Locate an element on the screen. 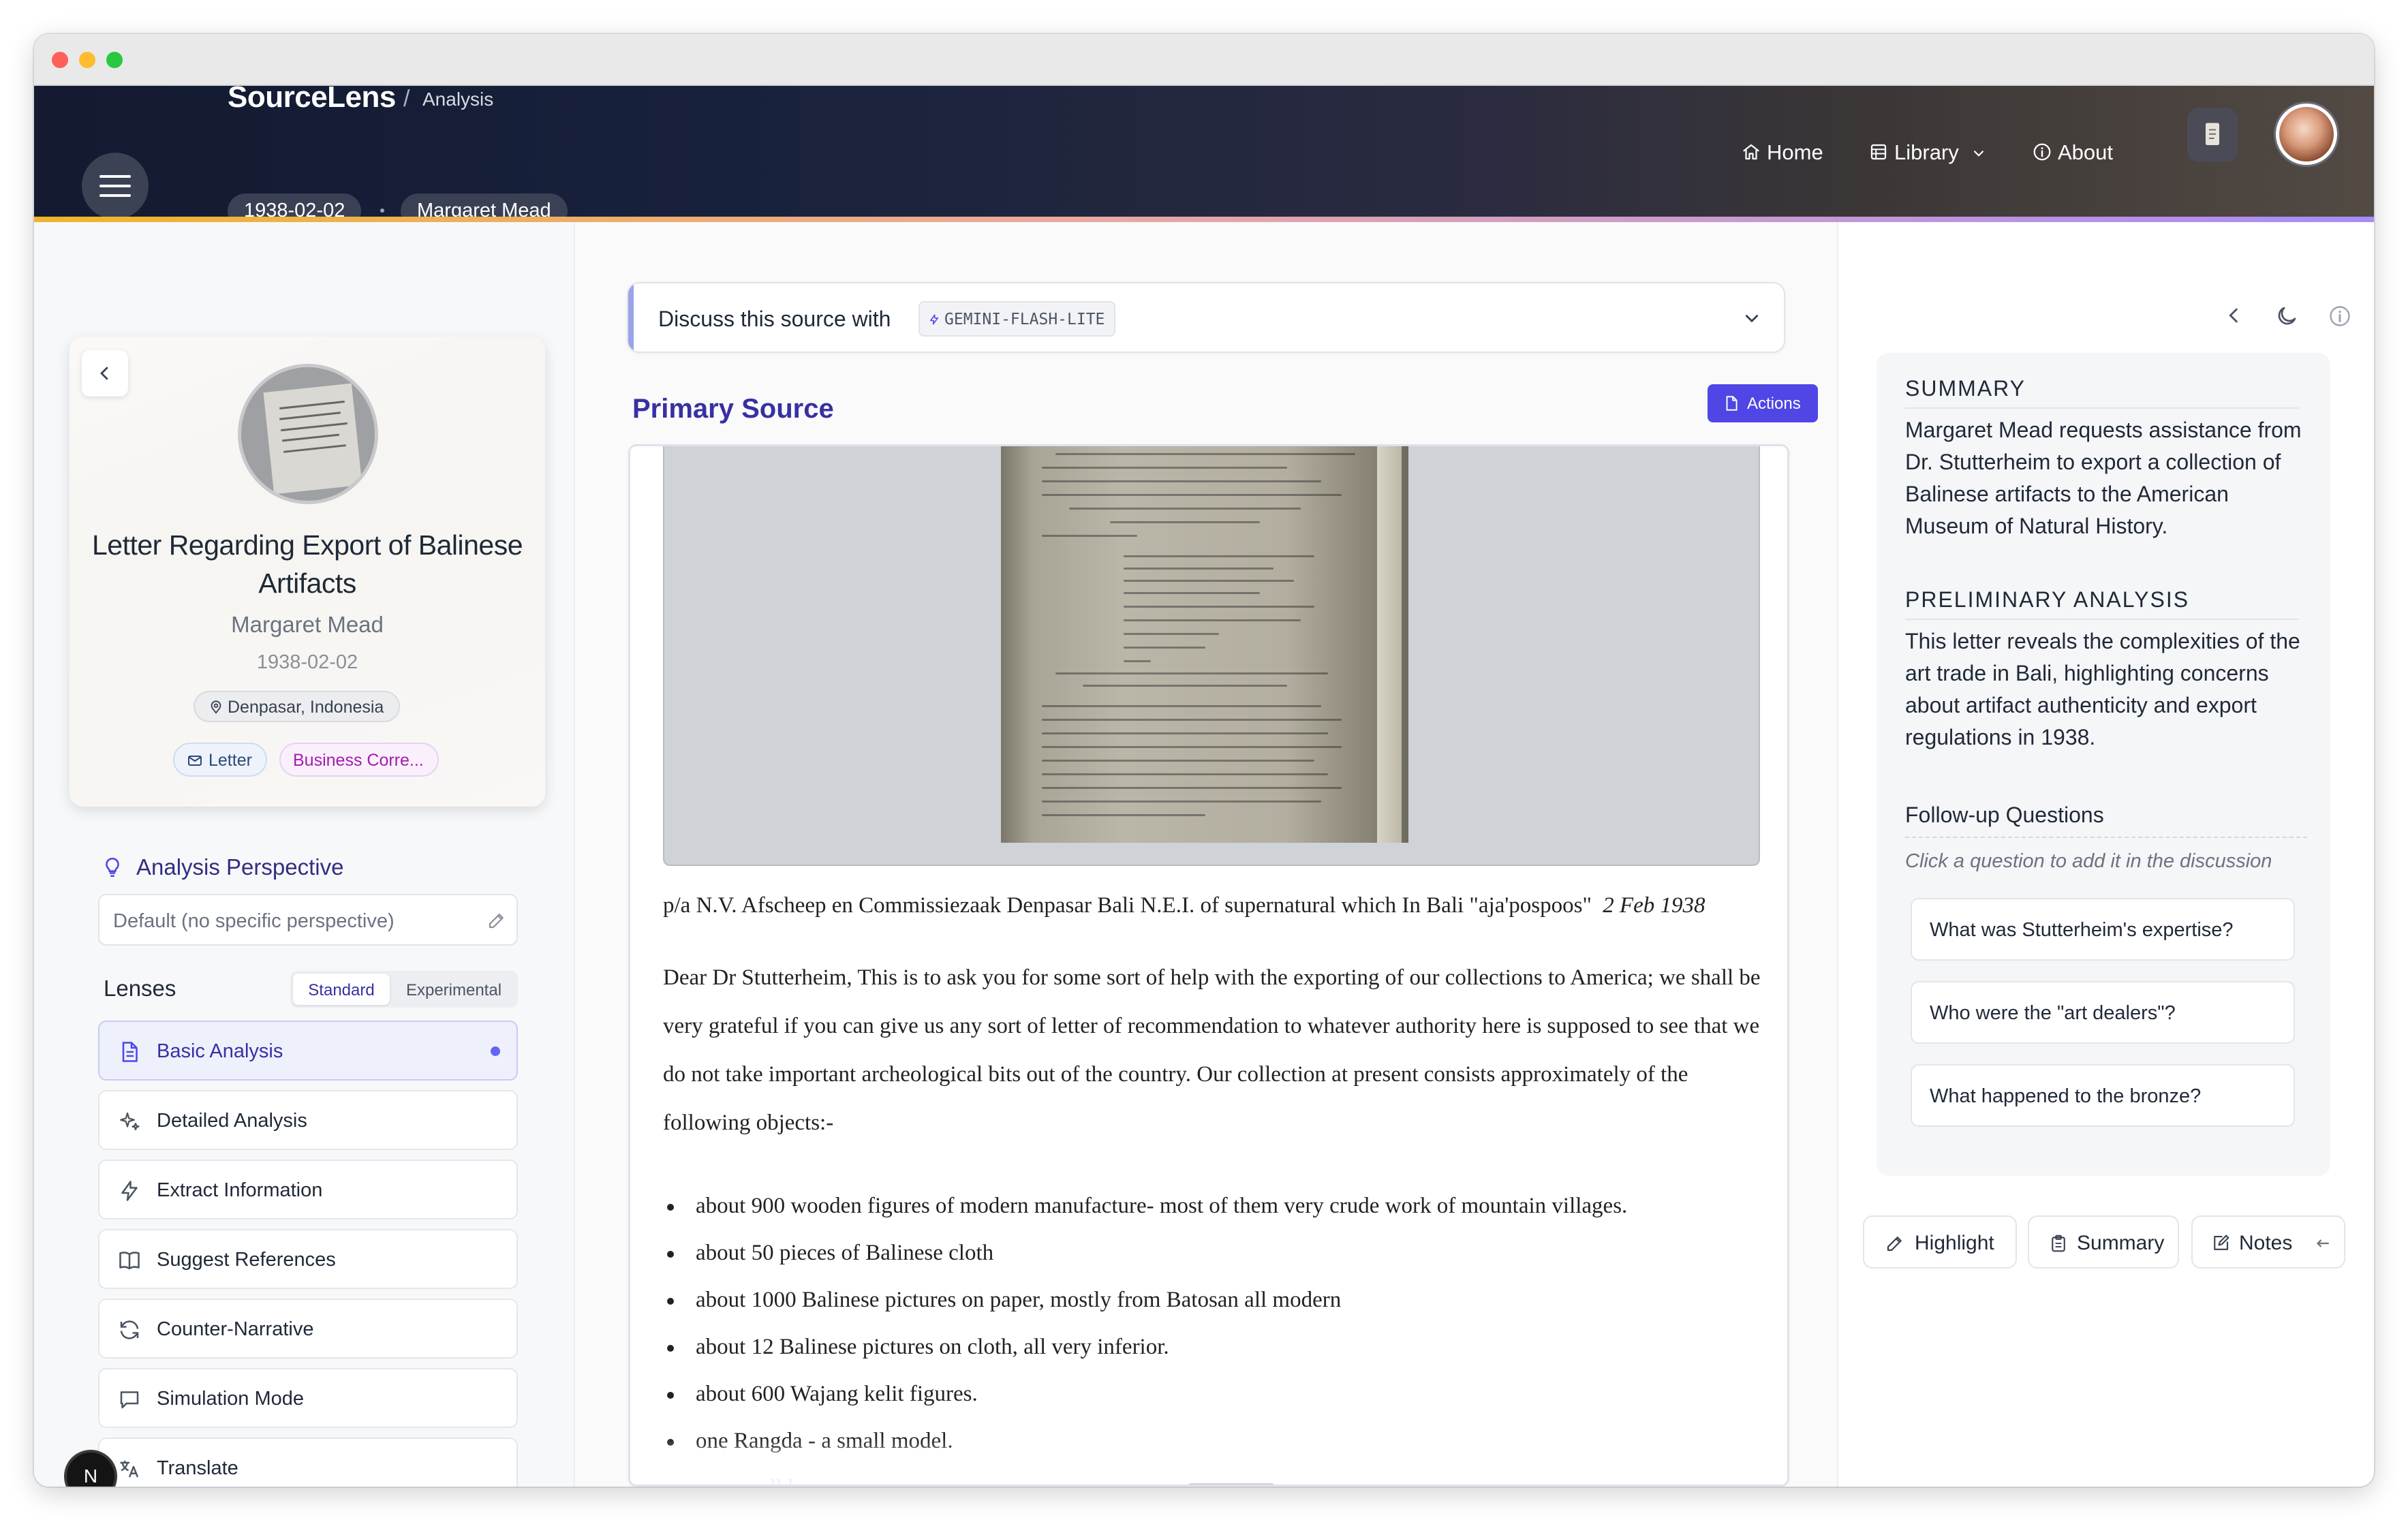  primary-source-heading: Primary Source is located at coordinates (733, 409).